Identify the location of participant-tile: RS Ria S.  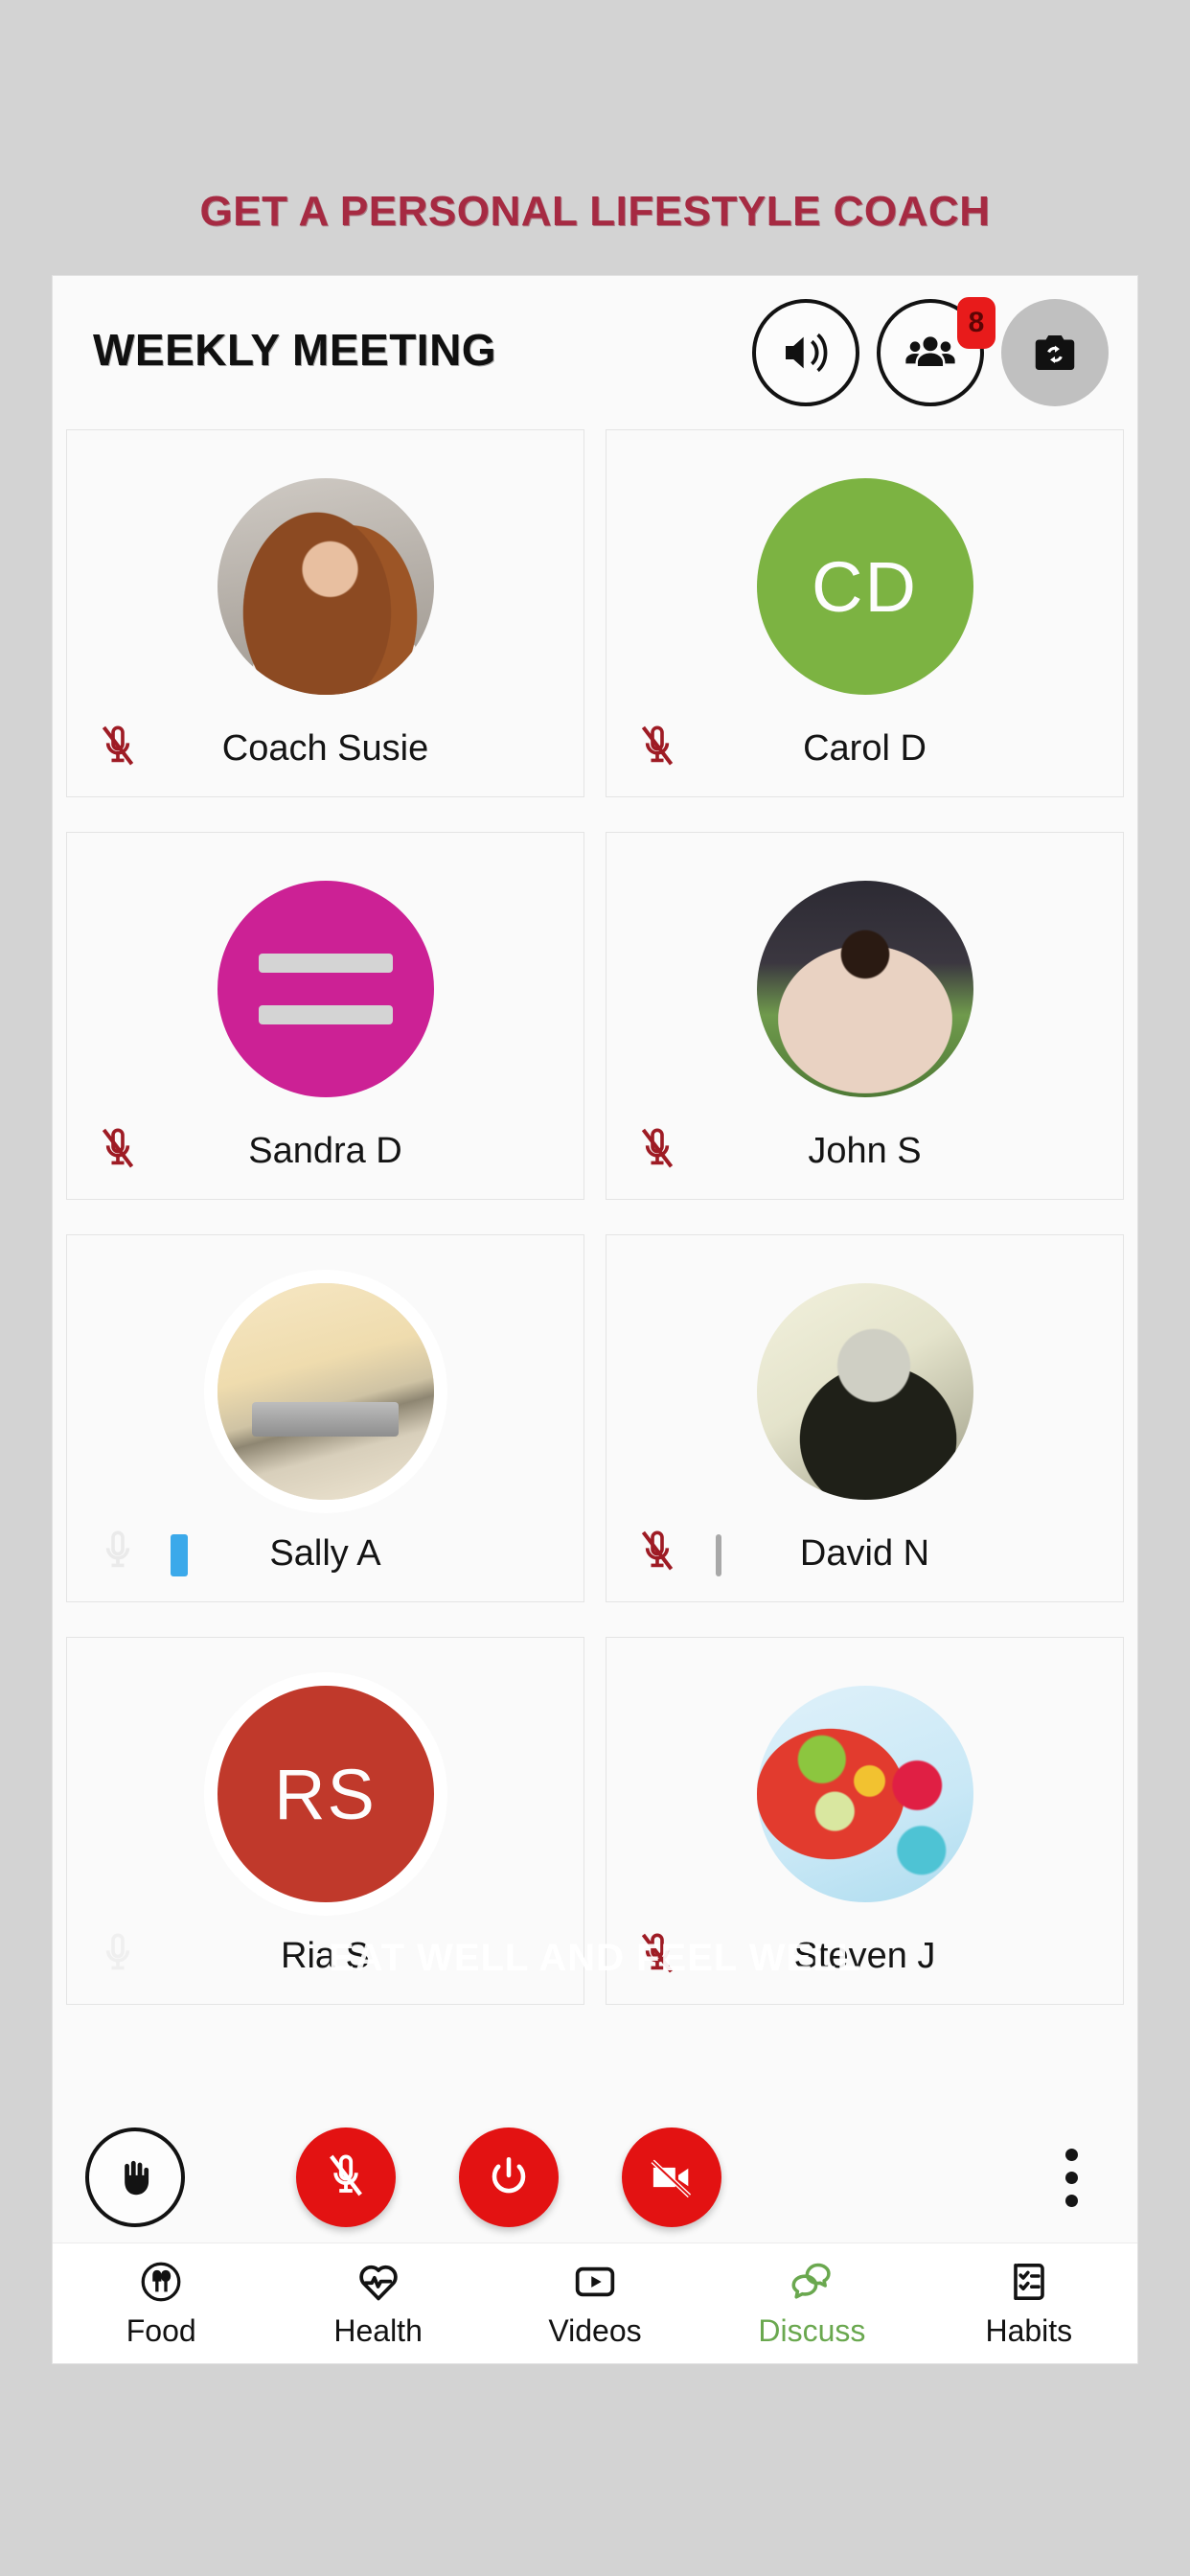
(325, 1821).